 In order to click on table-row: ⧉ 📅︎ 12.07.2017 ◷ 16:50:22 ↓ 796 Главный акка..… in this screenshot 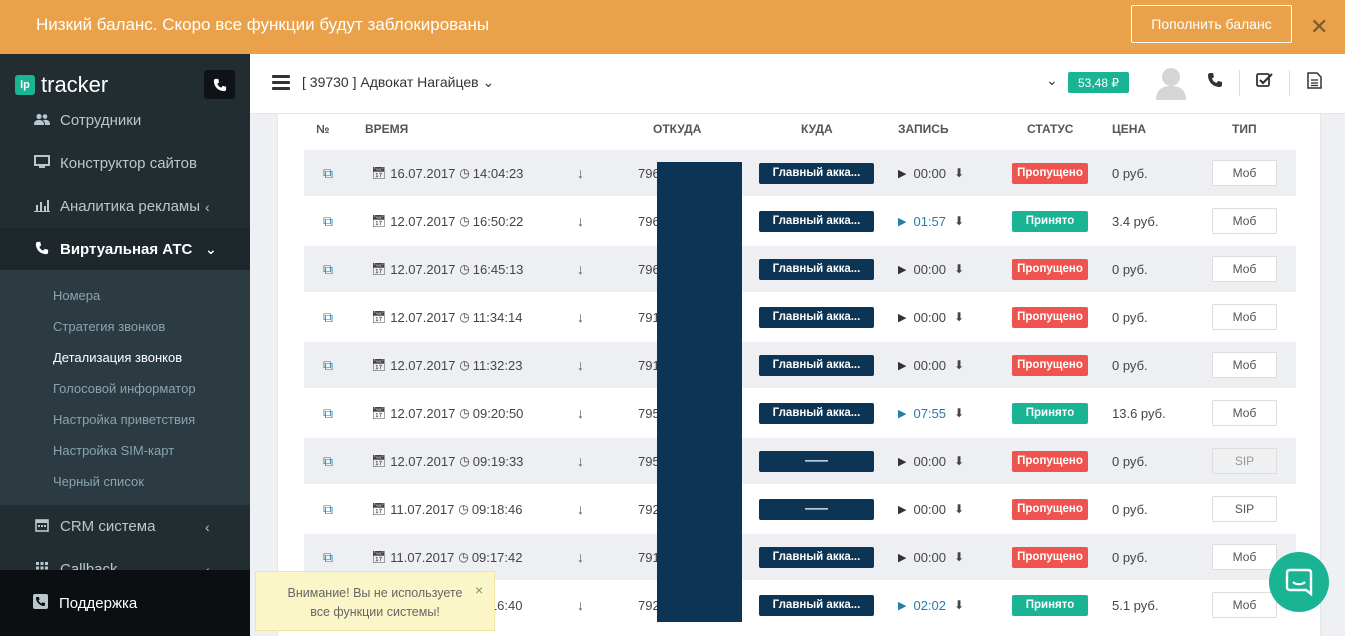, I will do `click(800, 221)`.